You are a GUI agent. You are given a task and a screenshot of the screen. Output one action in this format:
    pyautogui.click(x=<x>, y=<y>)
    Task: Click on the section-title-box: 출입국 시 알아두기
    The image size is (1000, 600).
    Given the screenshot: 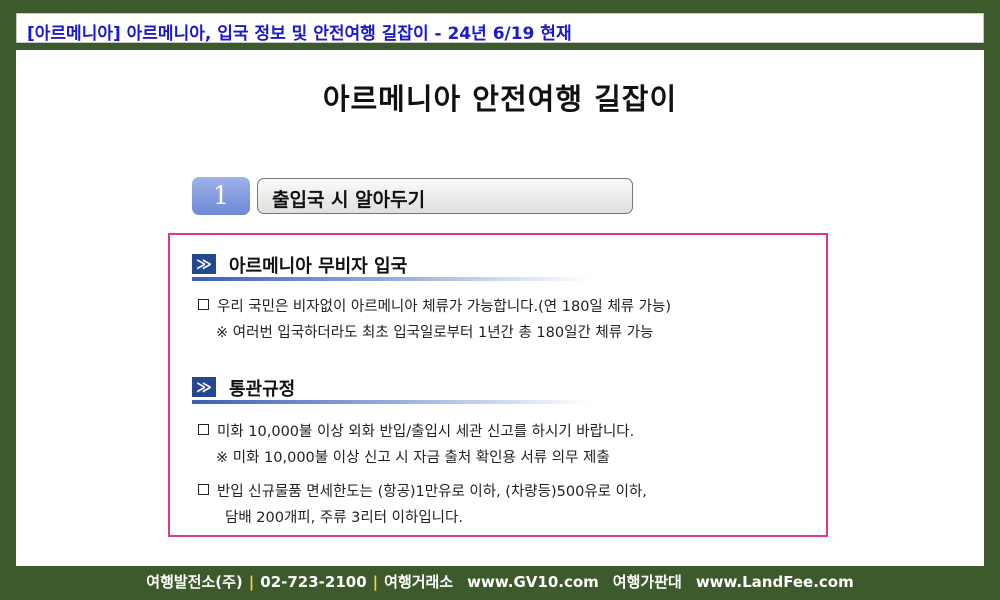 What is the action you would take?
    pyautogui.click(x=445, y=196)
    